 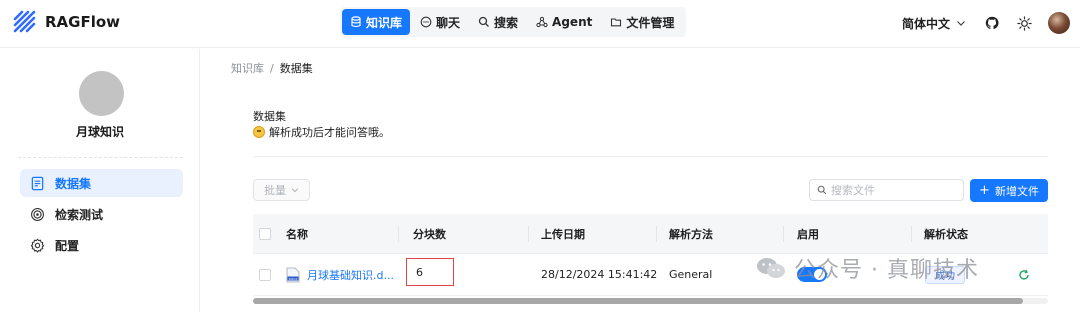 What do you see at coordinates (79, 214) in the screenshot?
I see `sidebar-item-label: 检索测试` at bounding box center [79, 214].